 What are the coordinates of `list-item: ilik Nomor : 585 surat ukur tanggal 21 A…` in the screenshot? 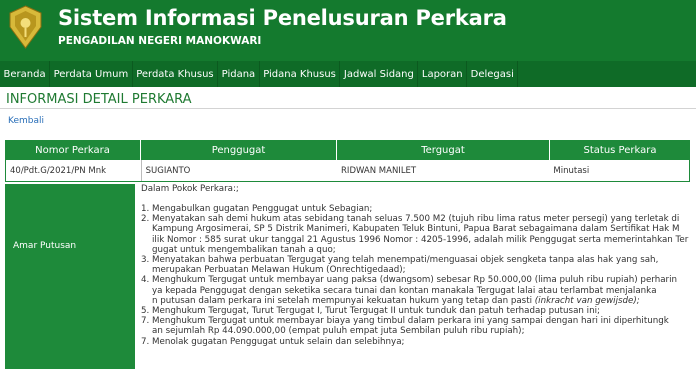 It's located at (417, 240).